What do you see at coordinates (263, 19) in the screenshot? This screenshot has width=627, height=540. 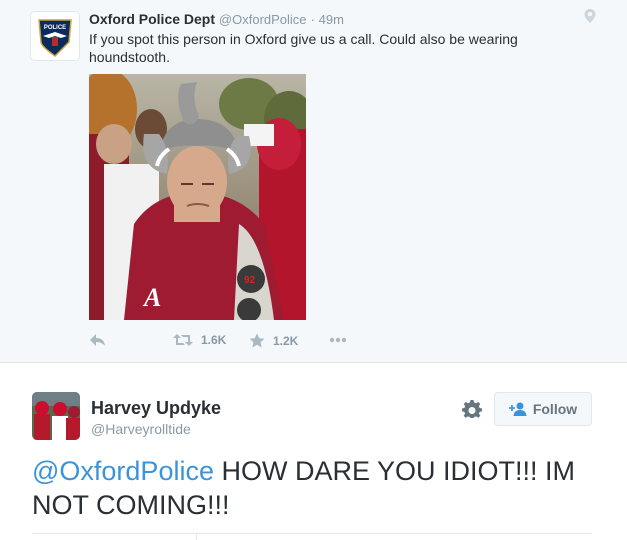 I see `embedded-author-handle: @OxfordPolice` at bounding box center [263, 19].